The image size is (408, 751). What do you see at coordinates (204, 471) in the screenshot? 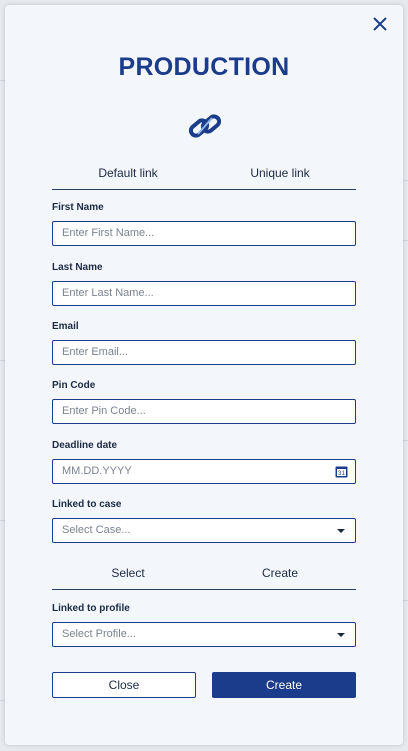
I see `deadline-input: MM.DD.YYYY 31` at bounding box center [204, 471].